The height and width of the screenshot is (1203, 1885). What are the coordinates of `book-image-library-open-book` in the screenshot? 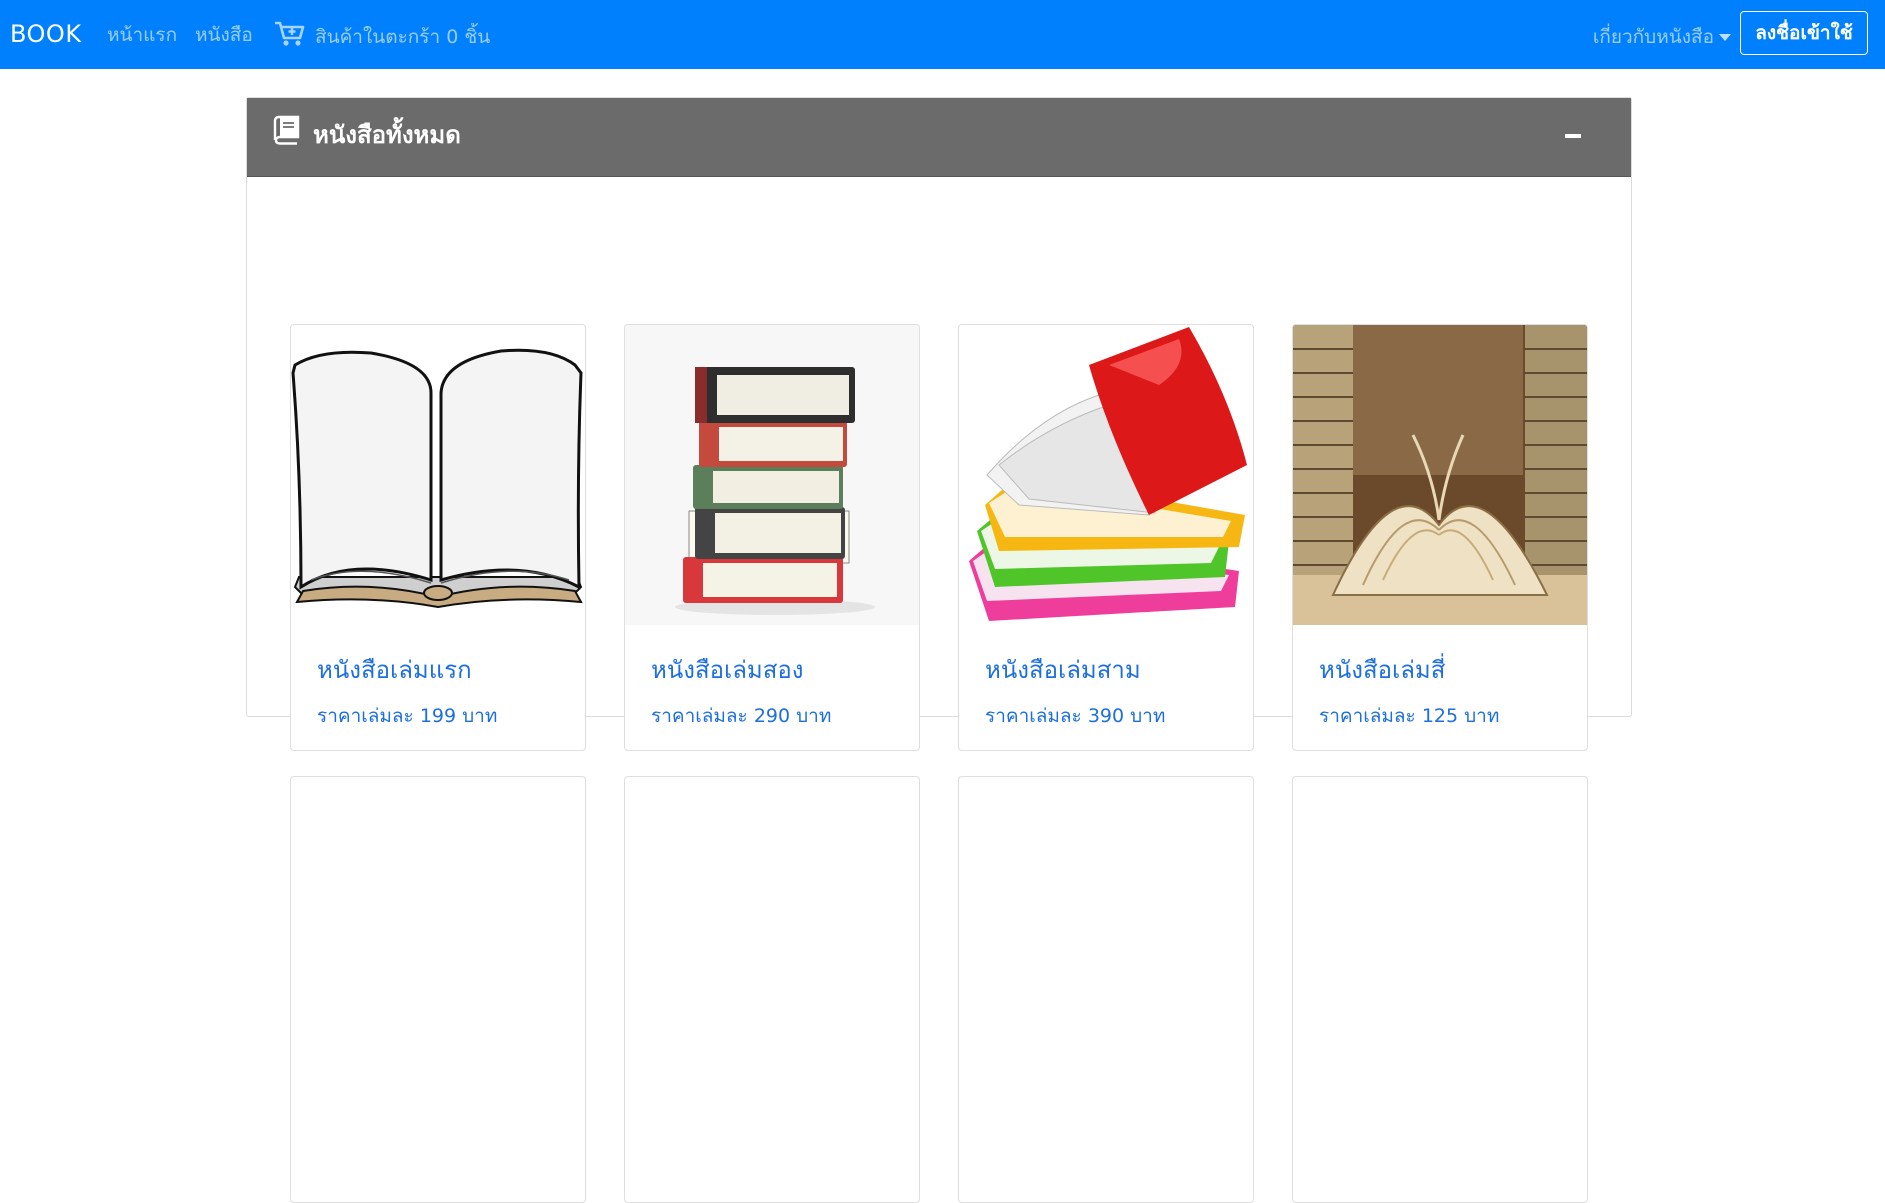 It's located at (1440, 475).